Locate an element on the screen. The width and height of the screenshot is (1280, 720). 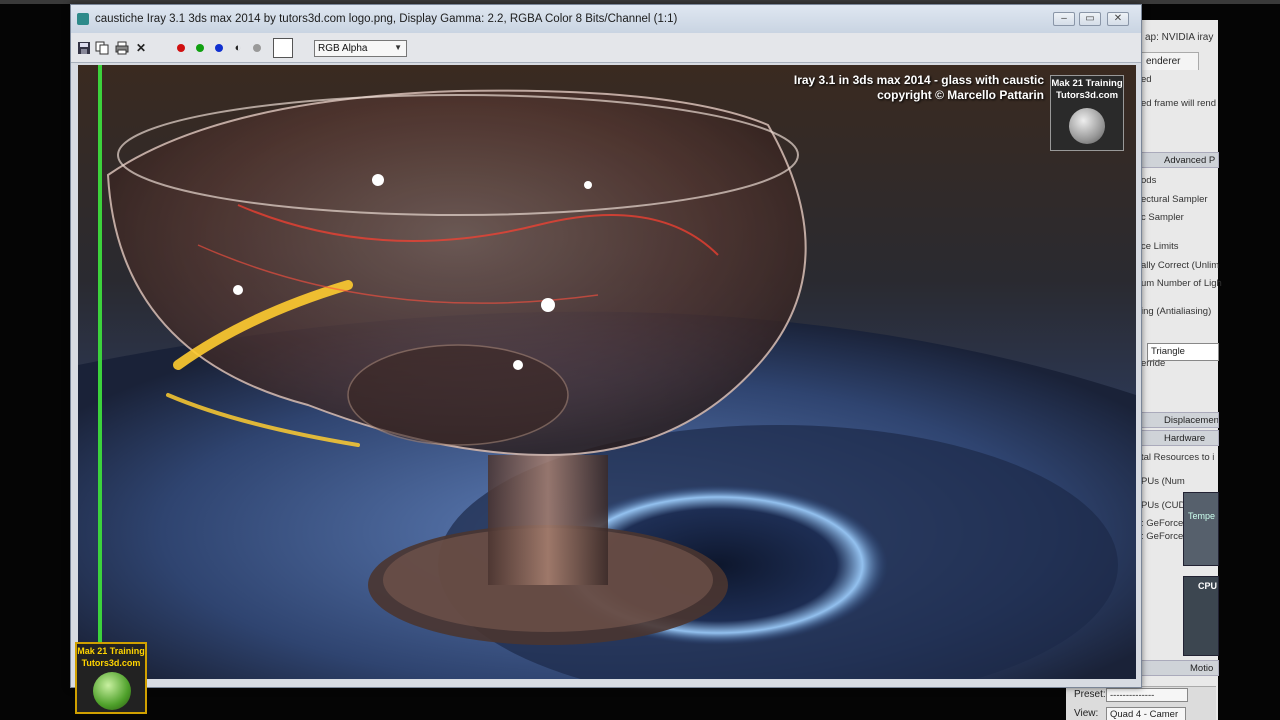
mono-icon is located at coordinates (257, 48).